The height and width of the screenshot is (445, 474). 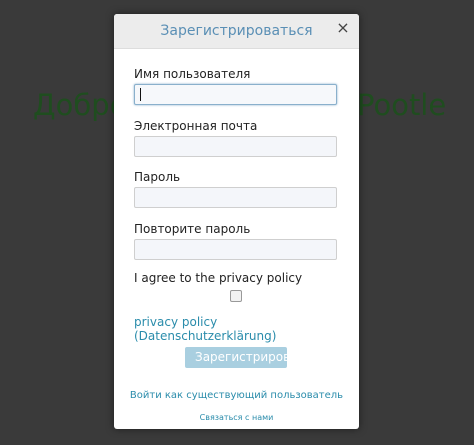 What do you see at coordinates (218, 278) in the screenshot?
I see `agree-label: I agree to the privacy policy` at bounding box center [218, 278].